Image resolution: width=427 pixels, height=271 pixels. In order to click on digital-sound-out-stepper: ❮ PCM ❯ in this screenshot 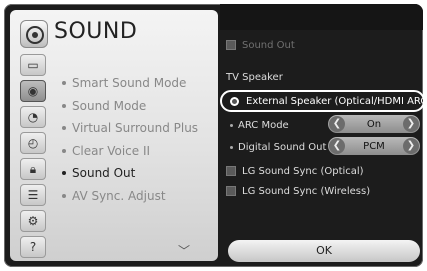, I will do `click(374, 146)`.